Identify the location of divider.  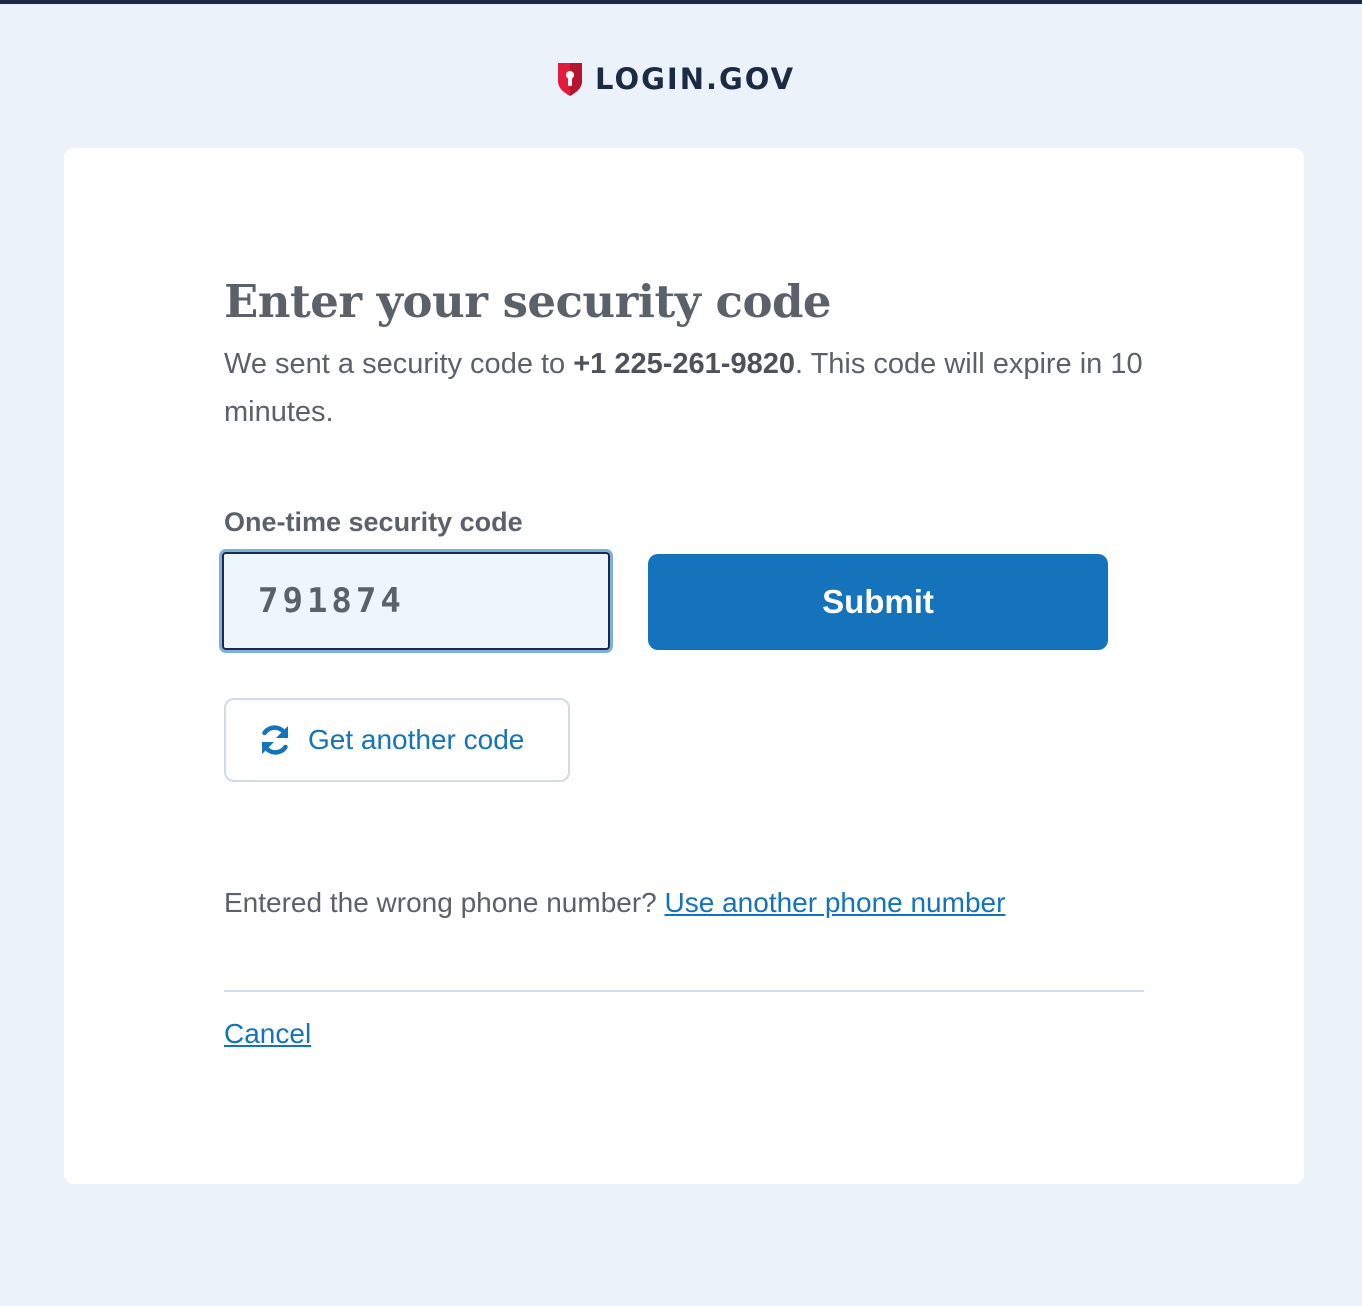
(684, 991).